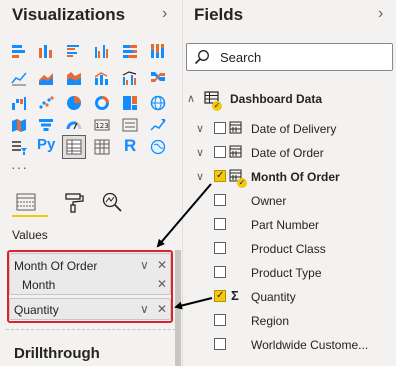  I want to click on table-name: Dashboard Data, so click(276, 99).